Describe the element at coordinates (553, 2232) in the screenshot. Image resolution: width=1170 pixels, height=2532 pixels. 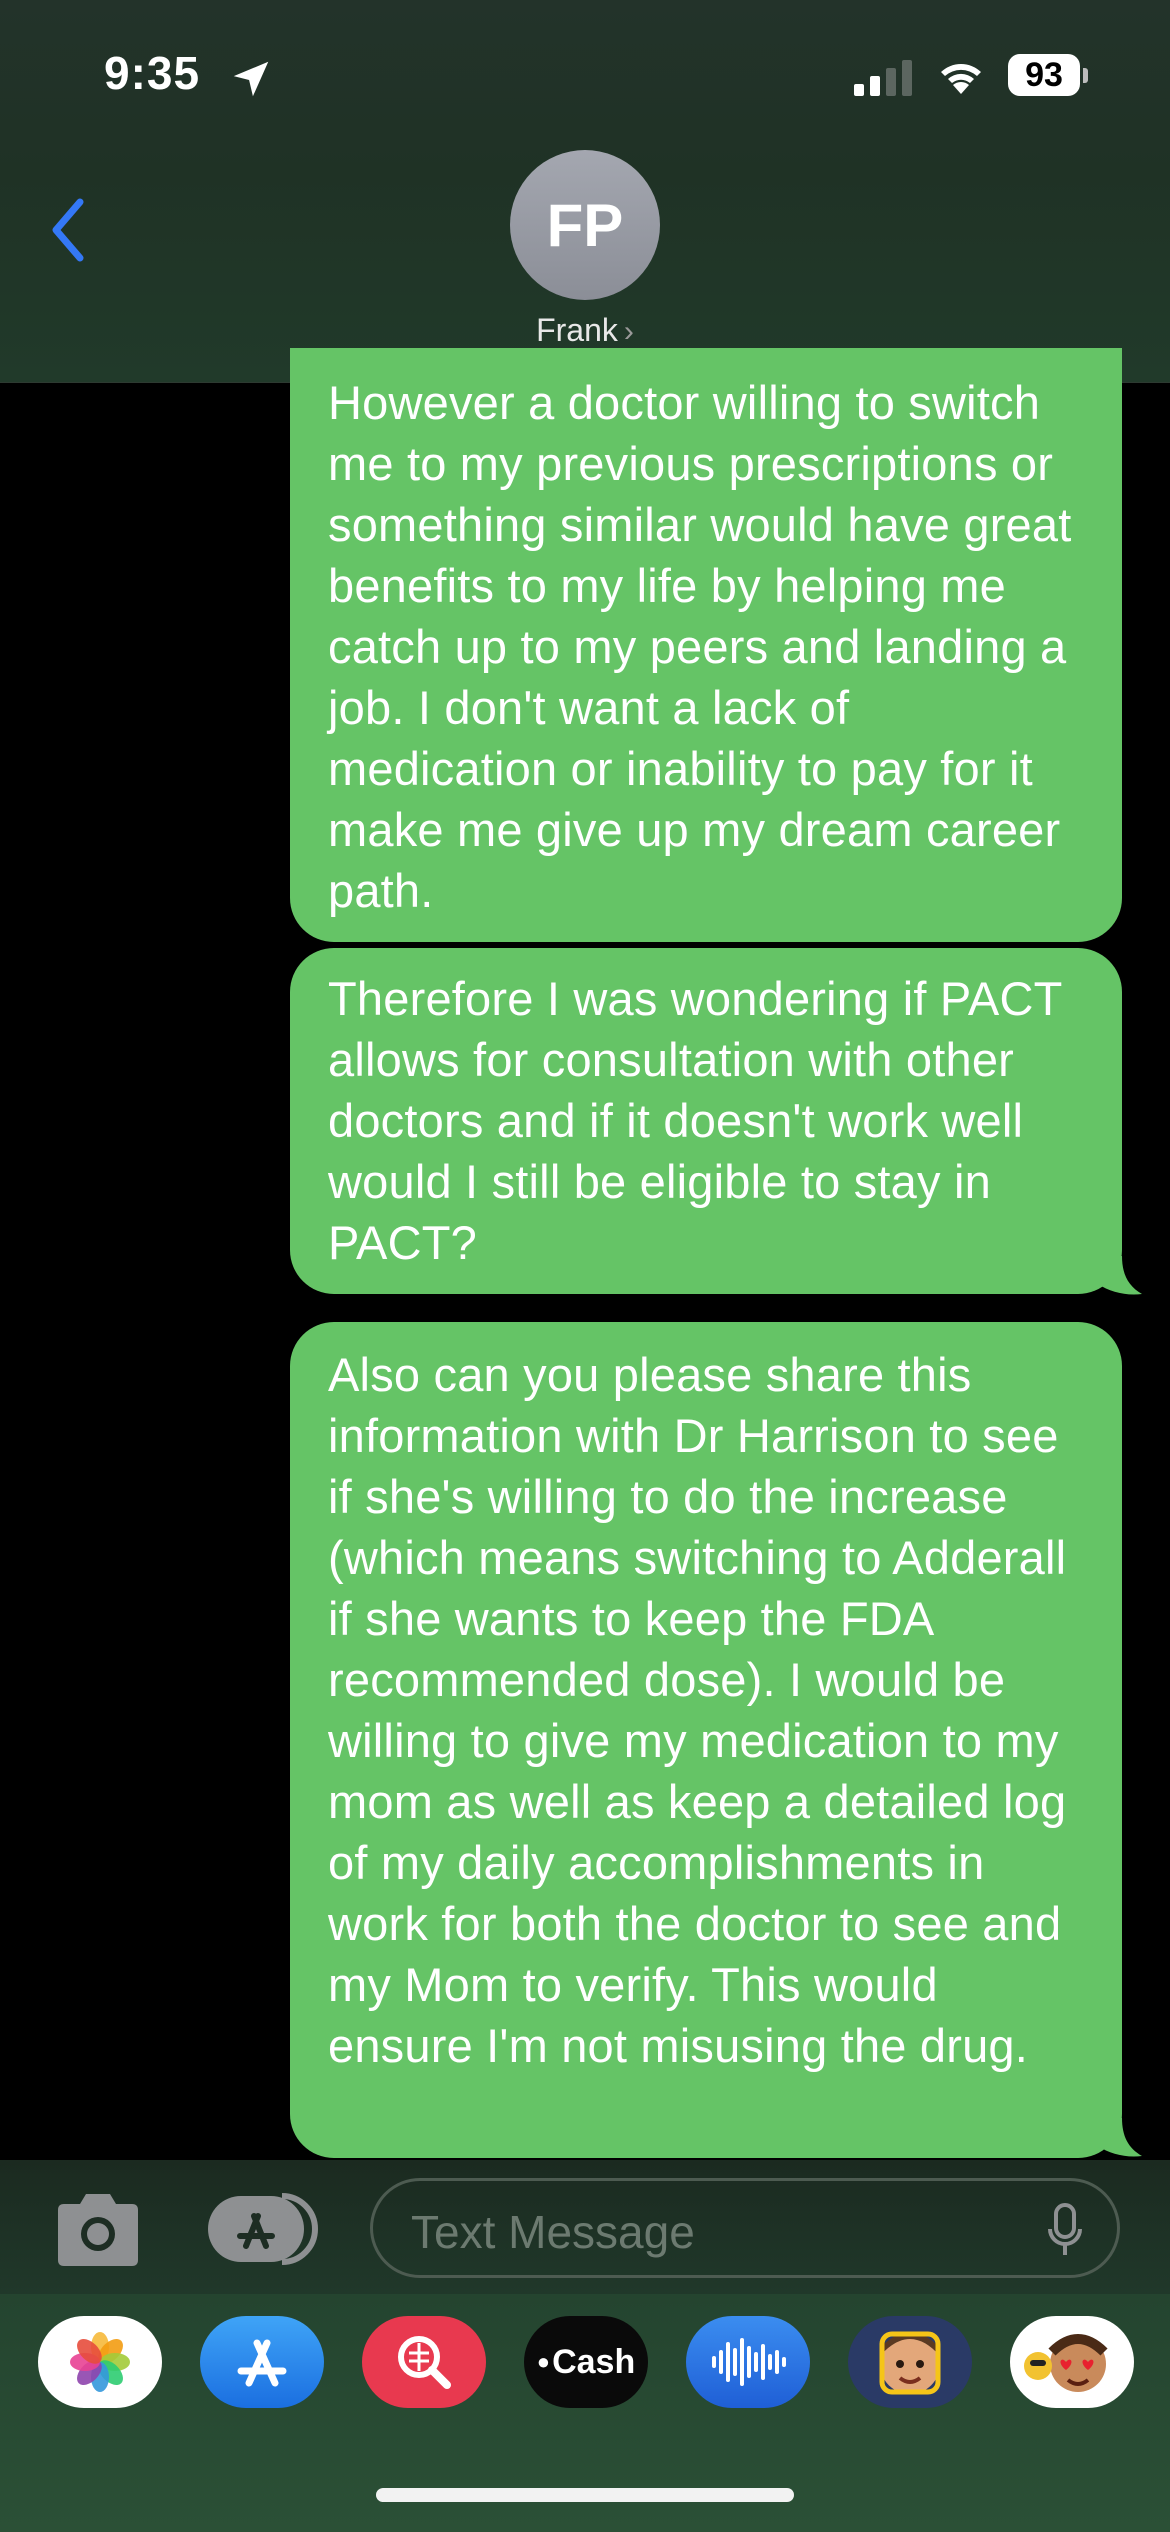
I see `text-message-placeholder: Text Message` at that location.